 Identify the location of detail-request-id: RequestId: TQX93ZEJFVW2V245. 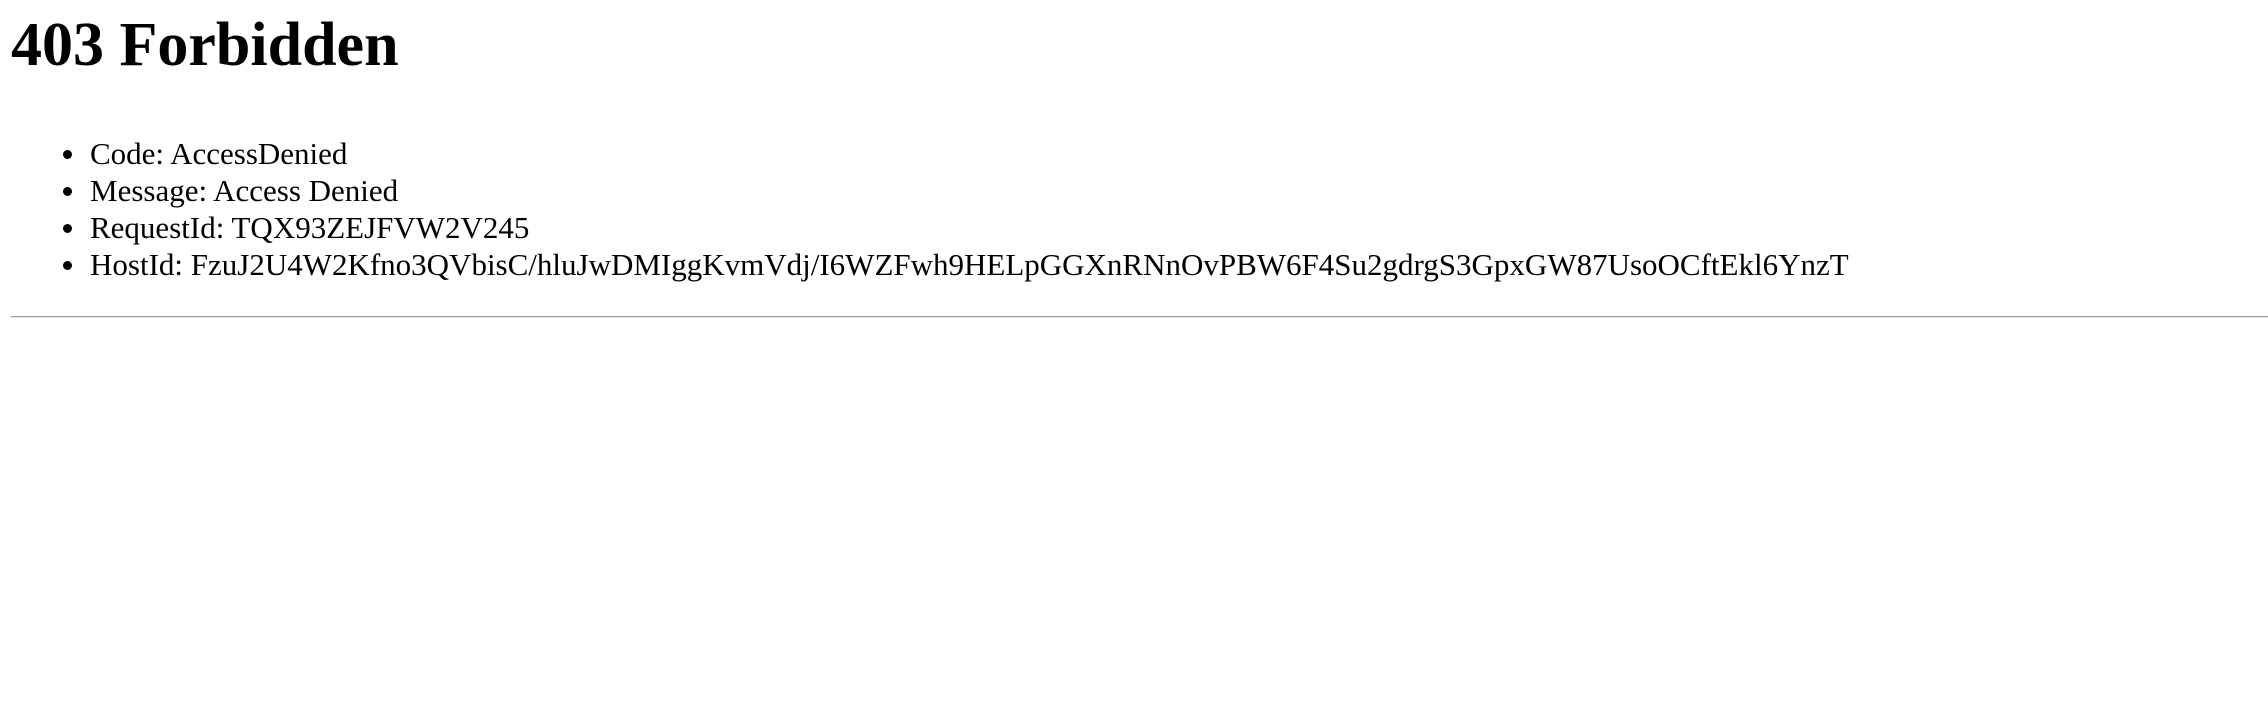
(1165, 227).